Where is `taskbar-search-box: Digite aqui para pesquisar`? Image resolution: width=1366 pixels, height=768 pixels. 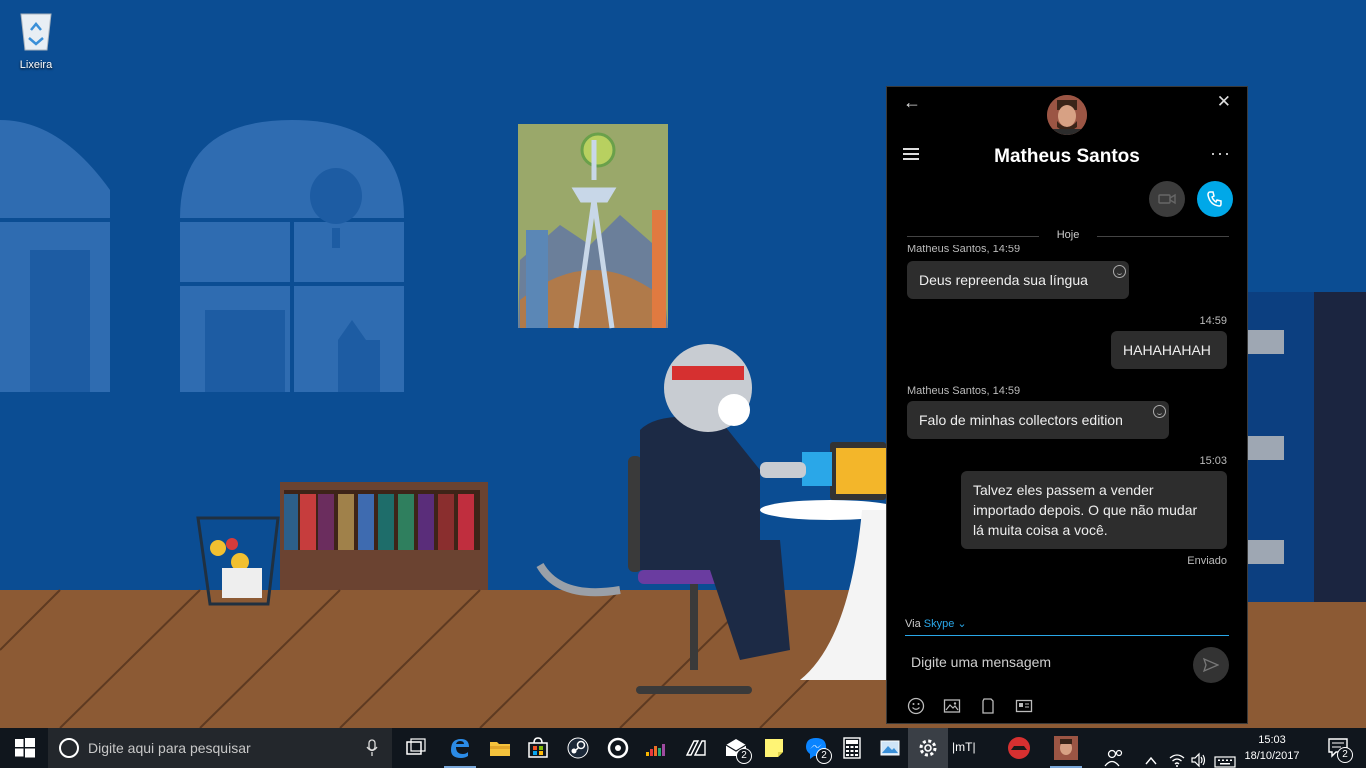 taskbar-search-box: Digite aqui para pesquisar is located at coordinates (220, 748).